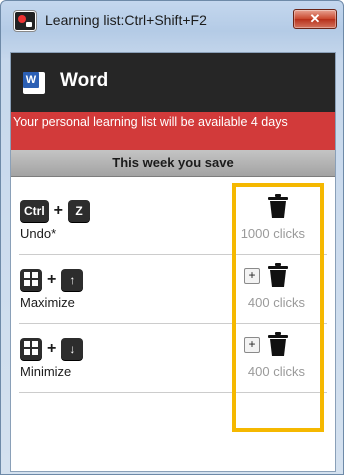 The image size is (344, 475). What do you see at coordinates (79, 211) in the screenshot?
I see `z-key: Z` at bounding box center [79, 211].